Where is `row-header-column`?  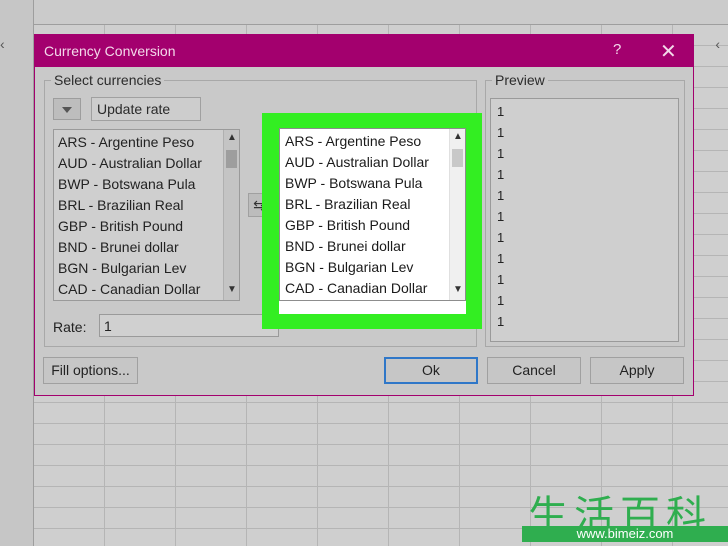 row-header-column is located at coordinates (17, 273).